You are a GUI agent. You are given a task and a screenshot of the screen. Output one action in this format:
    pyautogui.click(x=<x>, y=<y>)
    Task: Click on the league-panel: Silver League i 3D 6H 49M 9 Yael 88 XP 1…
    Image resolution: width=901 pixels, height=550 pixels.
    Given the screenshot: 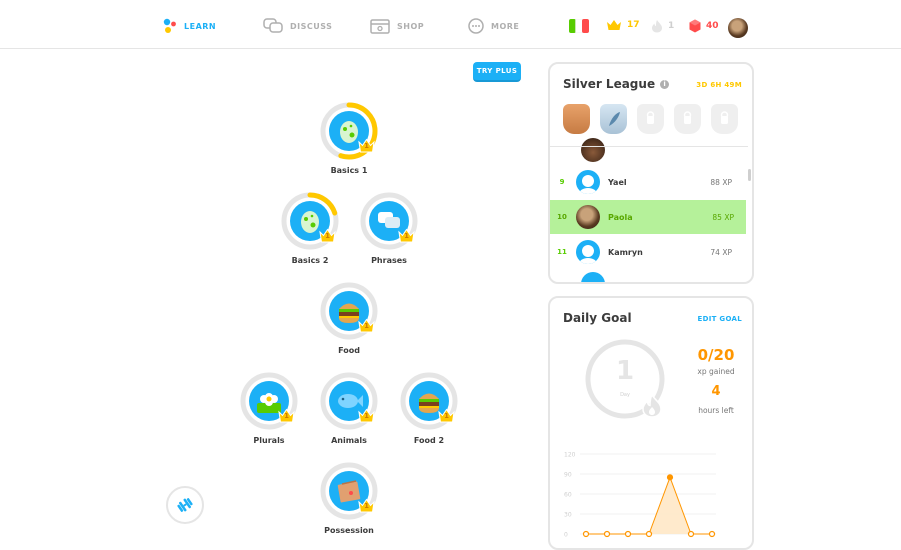 What is the action you would take?
    pyautogui.click(x=651, y=173)
    